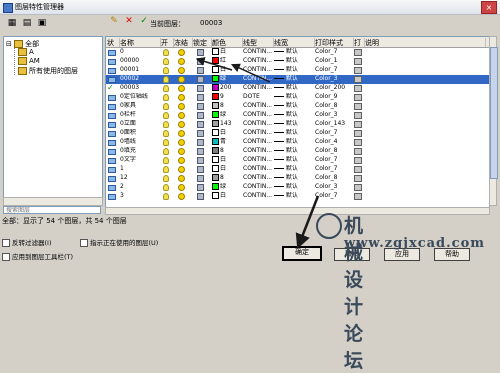  Describe the element at coordinates (250, 73) in the screenshot. I see `arrow-to-selected-row` at that location.